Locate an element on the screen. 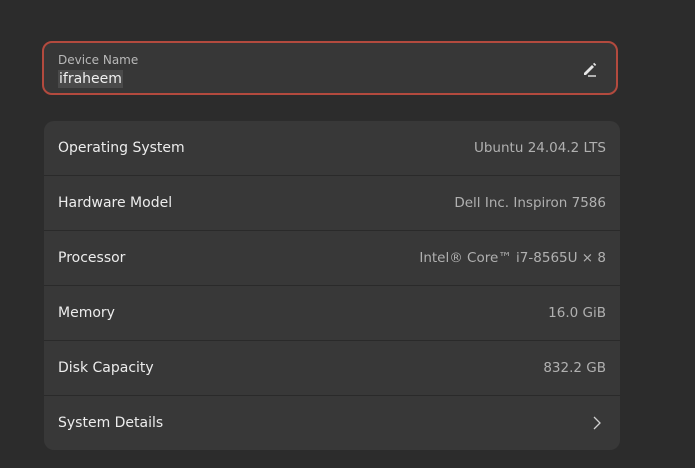  row-value: Intel® Core™ i7-8565U × 8 is located at coordinates (512, 258).